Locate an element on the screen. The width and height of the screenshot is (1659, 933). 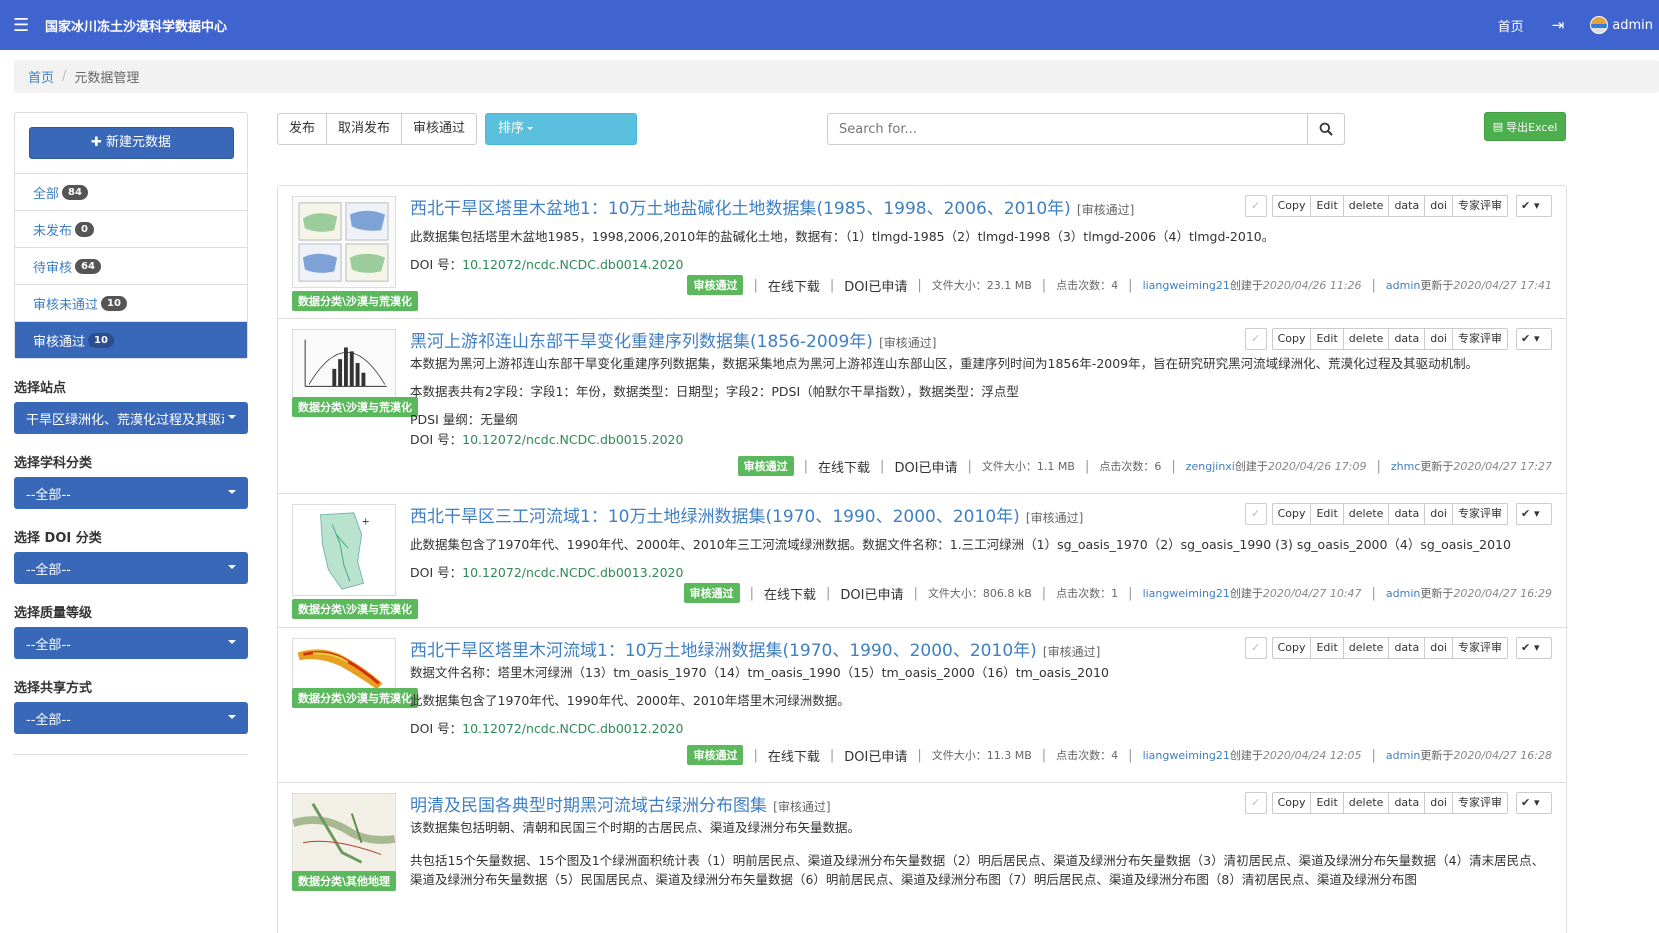
filter-all: 全部 84 is located at coordinates (131, 191).